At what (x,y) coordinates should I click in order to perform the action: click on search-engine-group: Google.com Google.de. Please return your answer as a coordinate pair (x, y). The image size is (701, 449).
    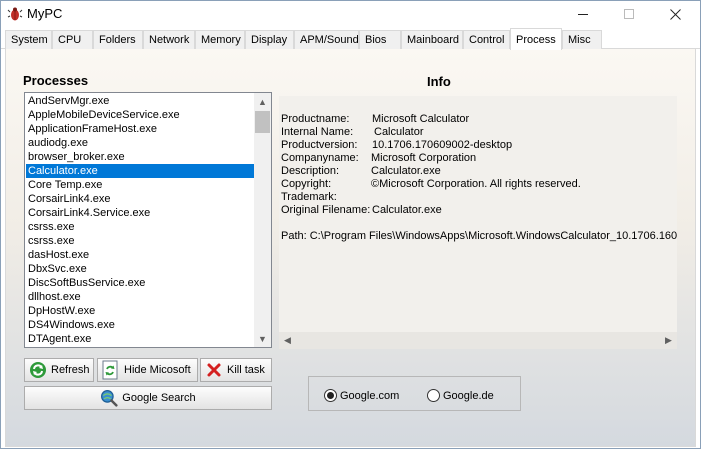
    Looking at the image, I should click on (414, 393).